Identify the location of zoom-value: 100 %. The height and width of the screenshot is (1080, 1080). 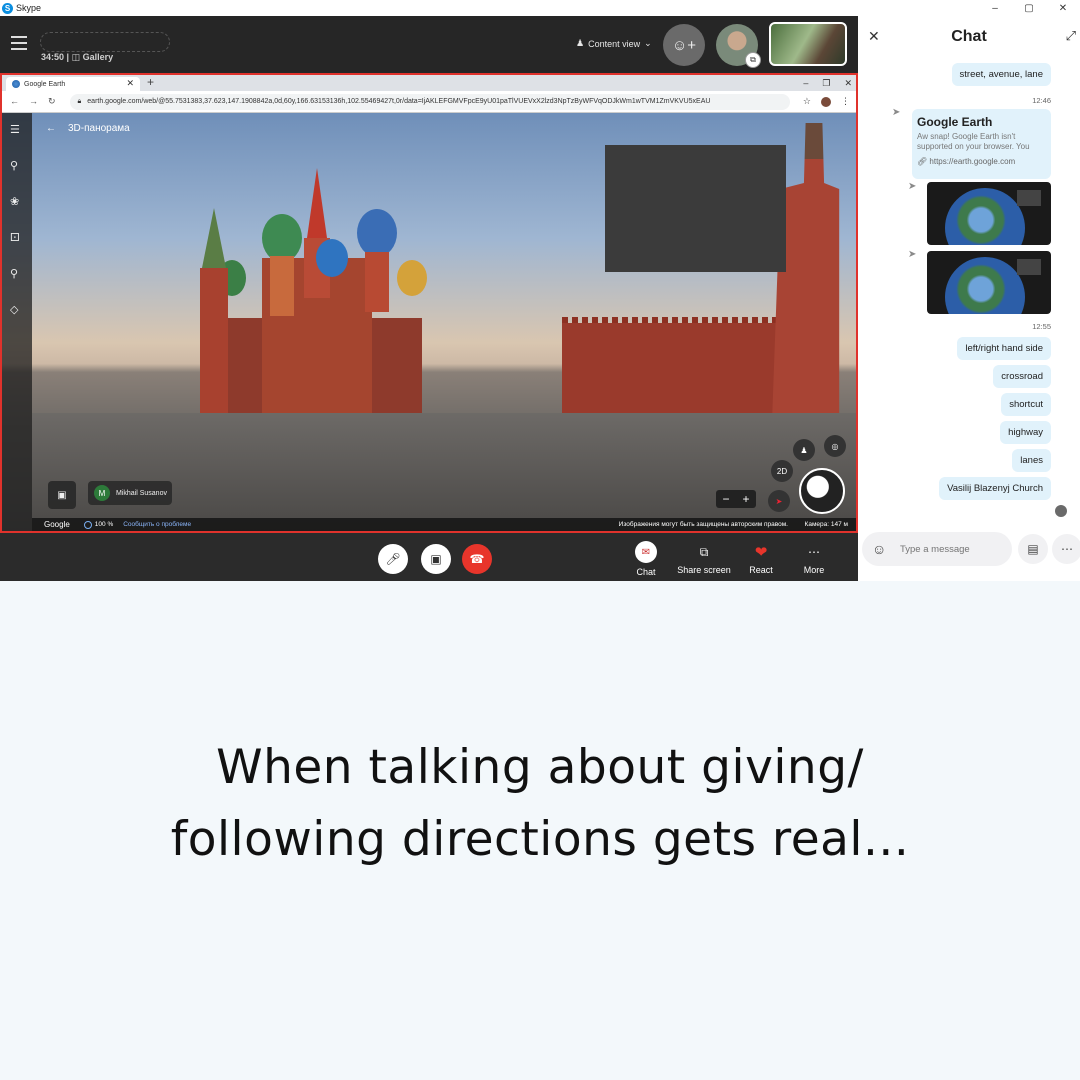
(104, 524).